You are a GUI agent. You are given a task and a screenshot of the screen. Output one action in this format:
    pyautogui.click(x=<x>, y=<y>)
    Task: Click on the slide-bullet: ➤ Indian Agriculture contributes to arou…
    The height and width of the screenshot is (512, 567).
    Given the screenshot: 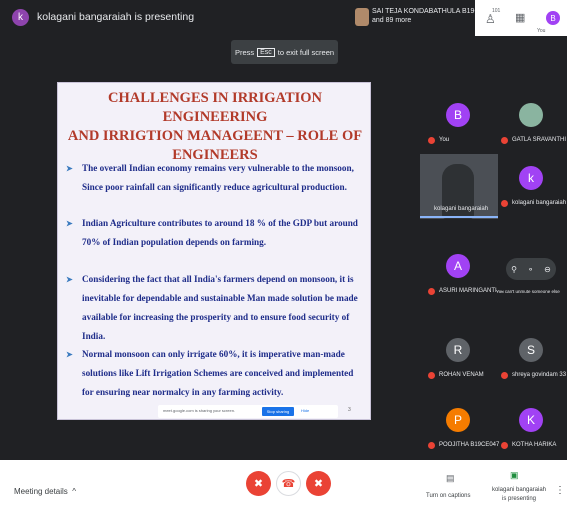 What is the action you would take?
    pyautogui.click(x=214, y=233)
    